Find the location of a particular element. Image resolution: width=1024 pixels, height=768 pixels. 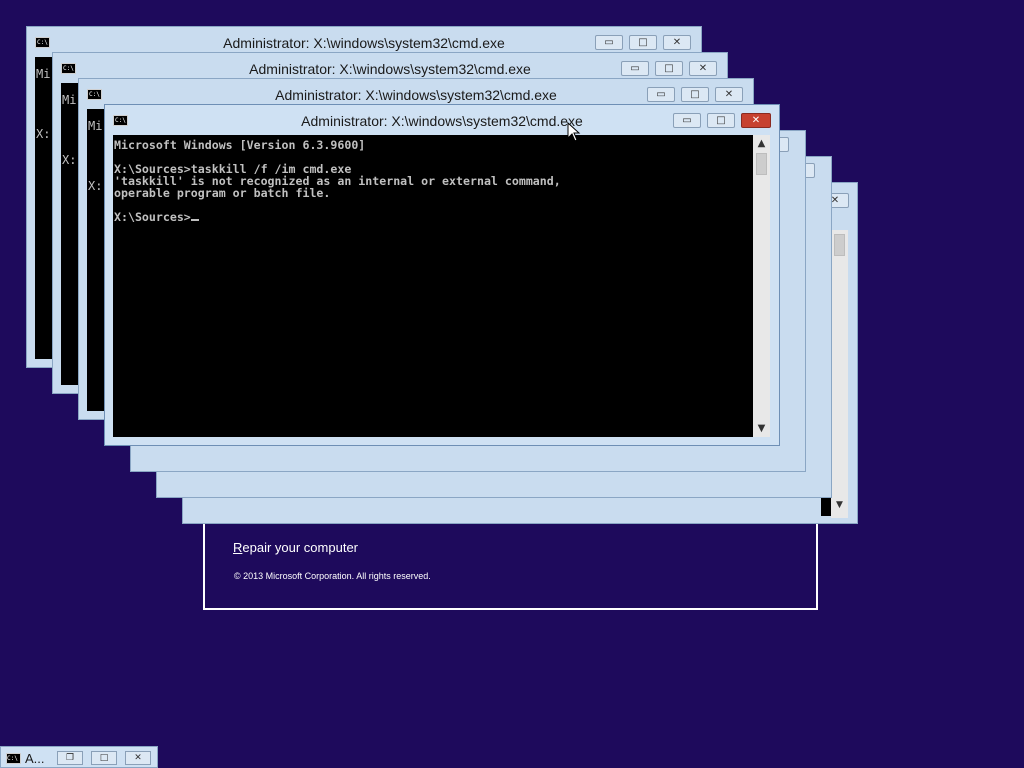

minimized-cmd-window: C:\ A... ❐ □ ✕ is located at coordinates (79, 757).